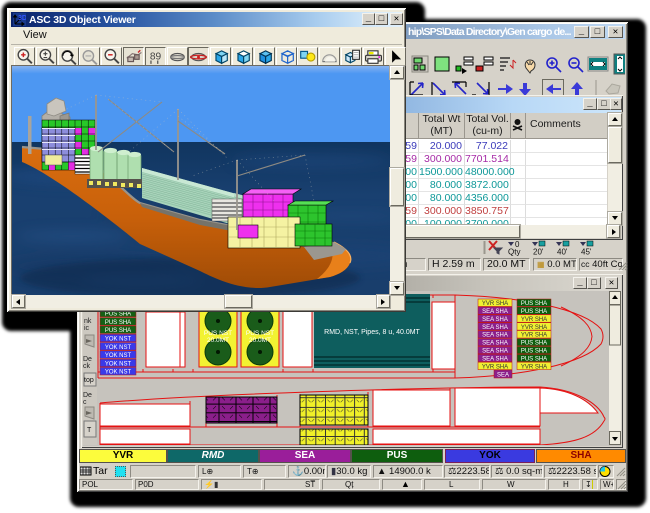  Describe the element at coordinates (514, 252) in the screenshot. I see `svg-text: Qty` at that location.